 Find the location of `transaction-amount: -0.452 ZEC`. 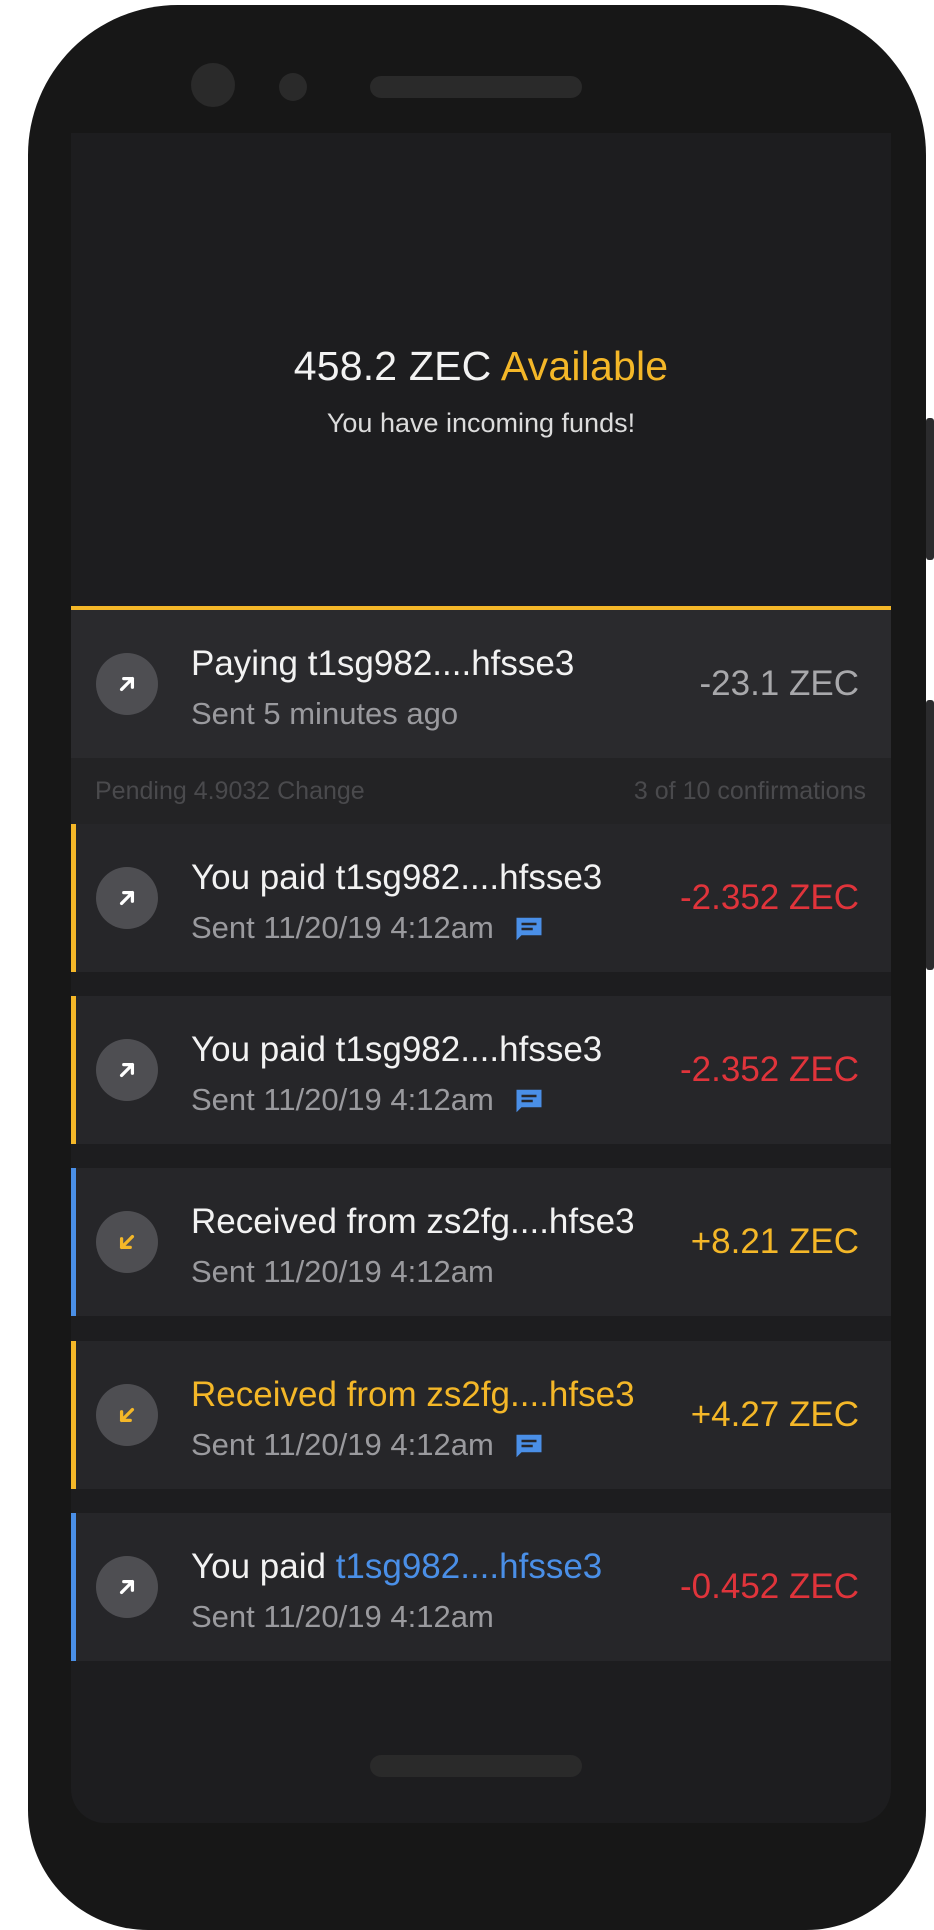

transaction-amount: -0.452 ZEC is located at coordinates (769, 1586).